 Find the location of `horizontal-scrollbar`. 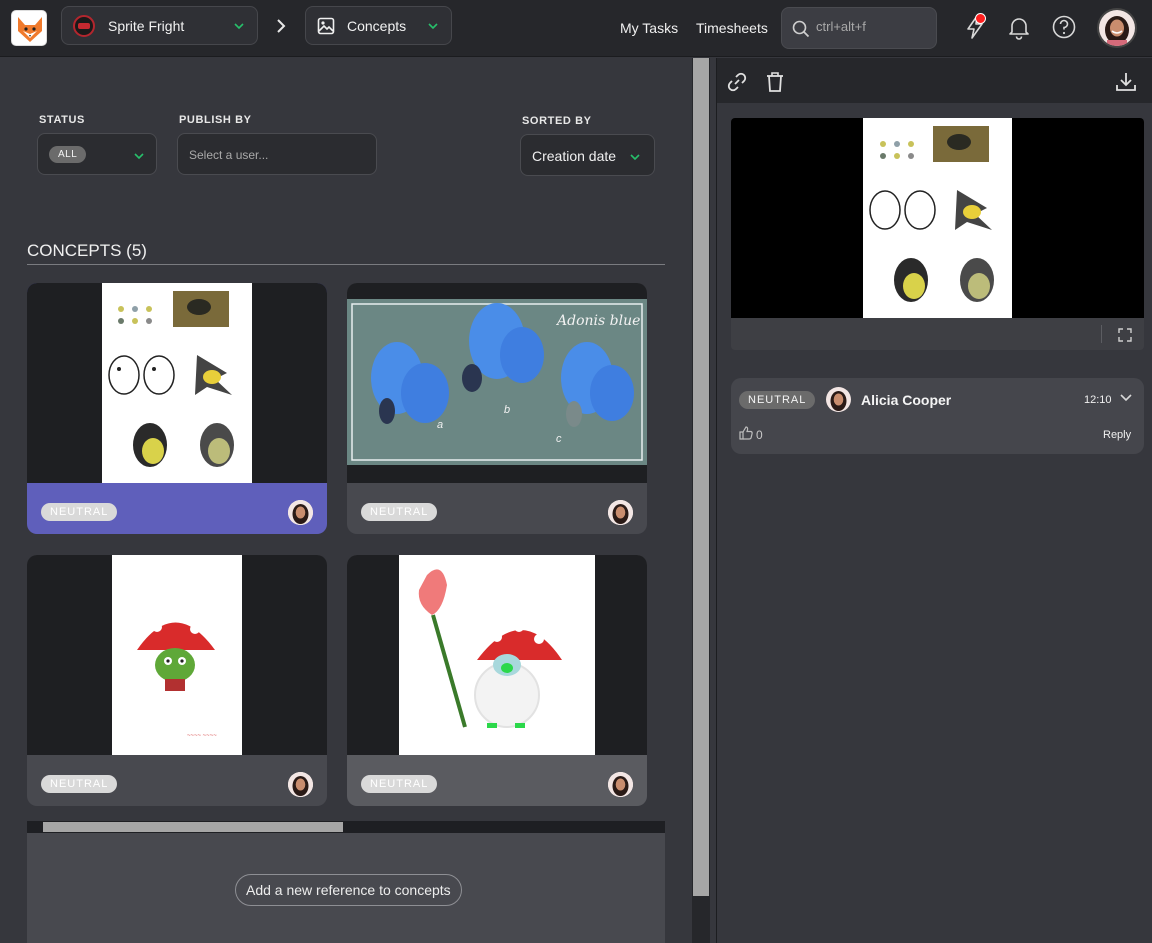

horizontal-scrollbar is located at coordinates (346, 827).